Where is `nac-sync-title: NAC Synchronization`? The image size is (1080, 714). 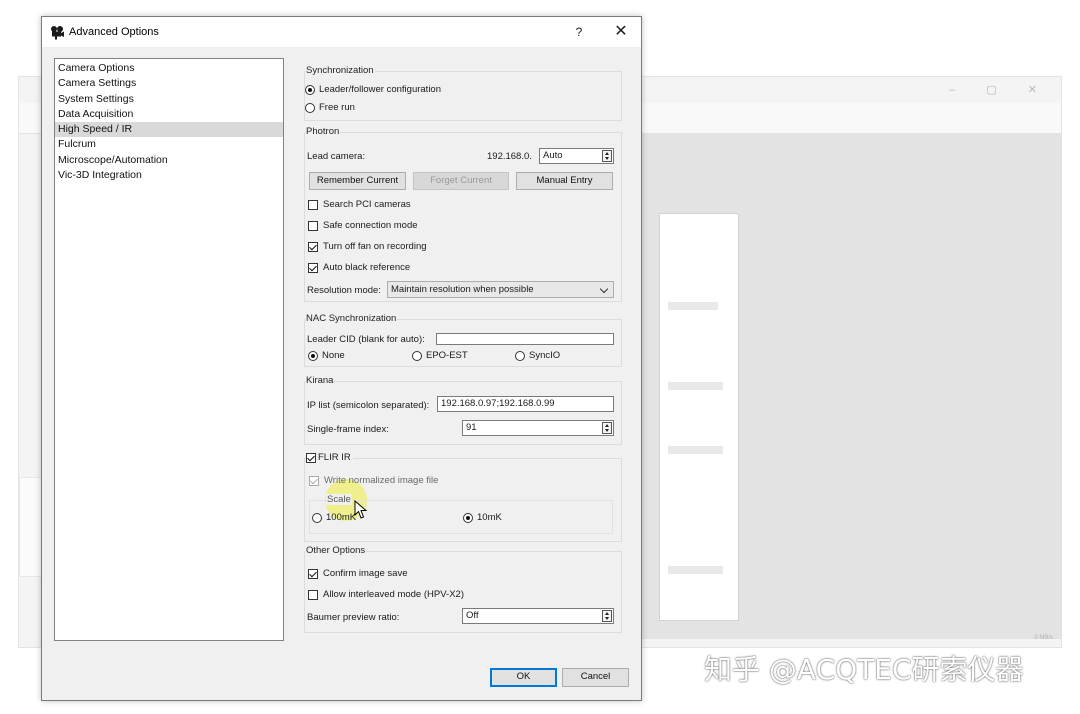
nac-sync-title: NAC Synchronization is located at coordinates (351, 318).